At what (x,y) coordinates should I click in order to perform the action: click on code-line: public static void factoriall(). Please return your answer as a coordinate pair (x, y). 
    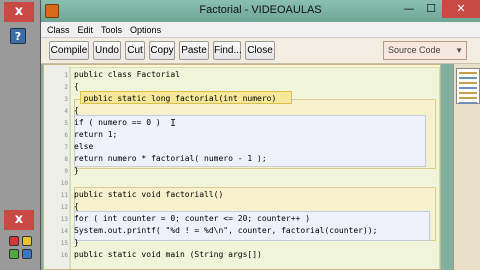
    Looking at the image, I should click on (149, 194).